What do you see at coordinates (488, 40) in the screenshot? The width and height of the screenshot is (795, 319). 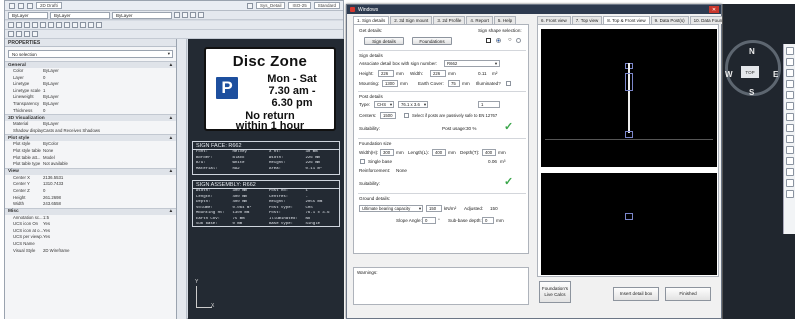 I see `square-shape-check` at bounding box center [488, 40].